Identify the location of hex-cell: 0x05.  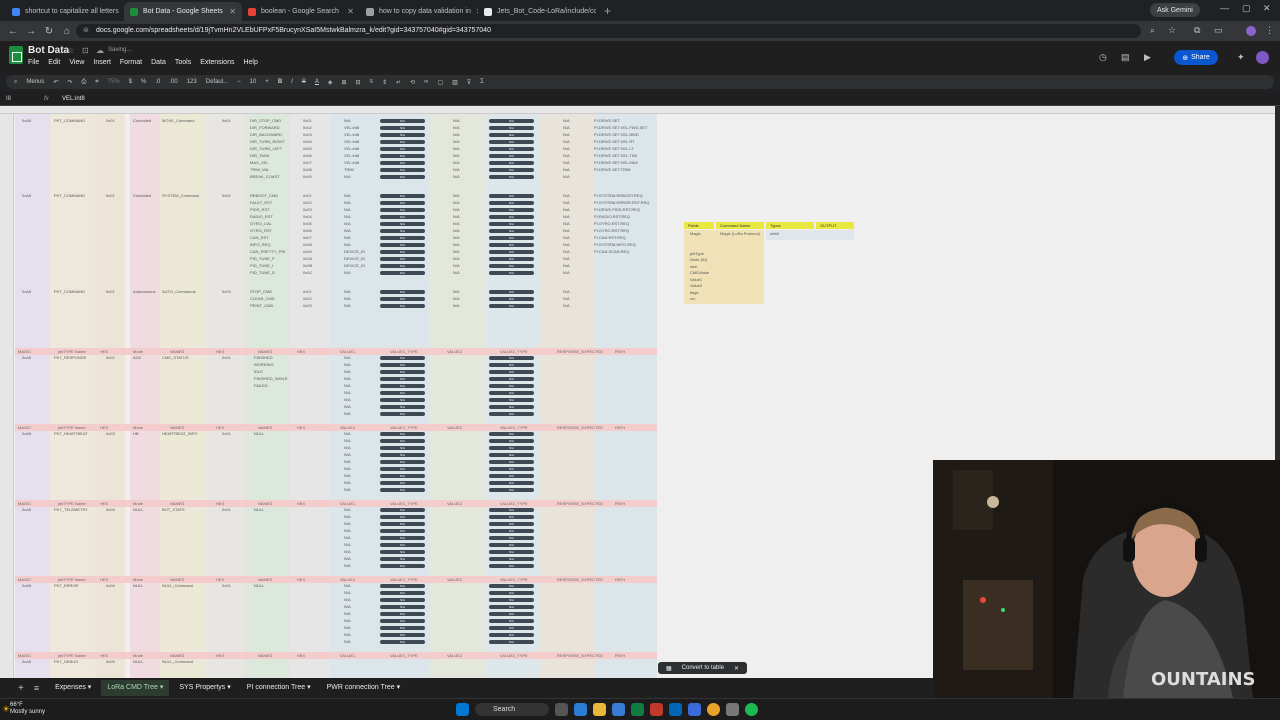
(110, 662).